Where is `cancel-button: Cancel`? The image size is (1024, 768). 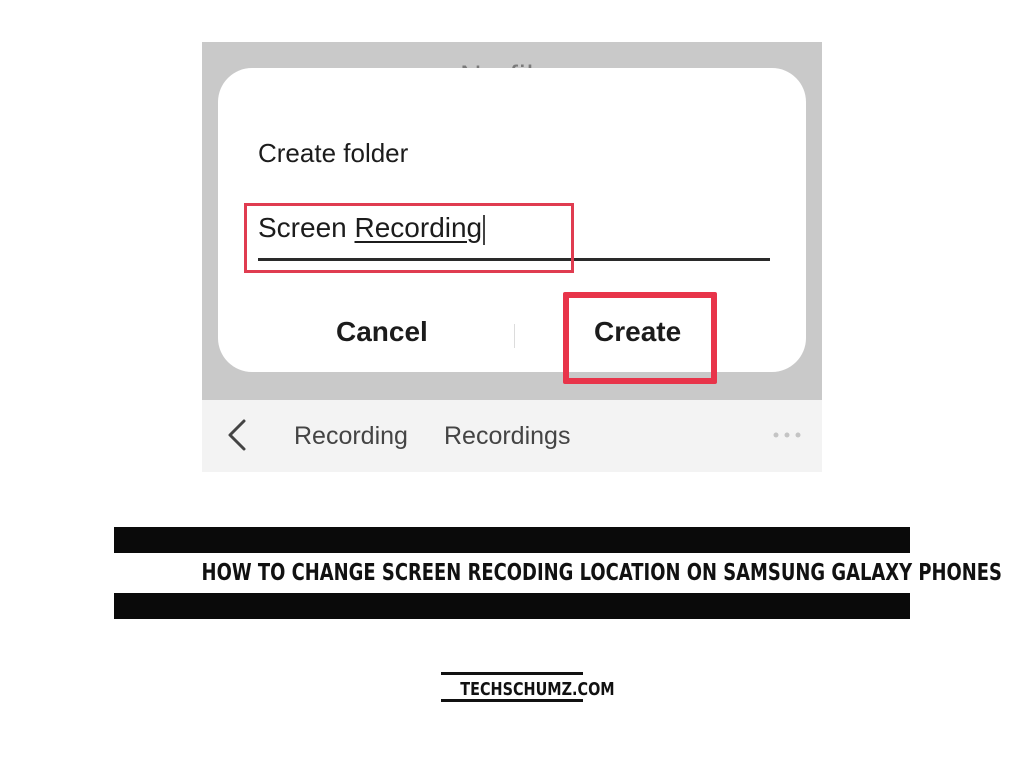 cancel-button: Cancel is located at coordinates (382, 332).